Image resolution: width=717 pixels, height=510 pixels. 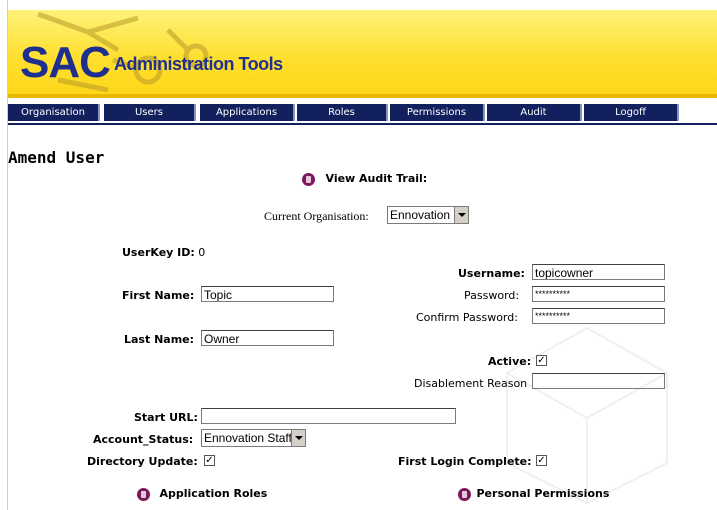 I want to click on account-status-select: Ennovation Staff, so click(x=253, y=438).